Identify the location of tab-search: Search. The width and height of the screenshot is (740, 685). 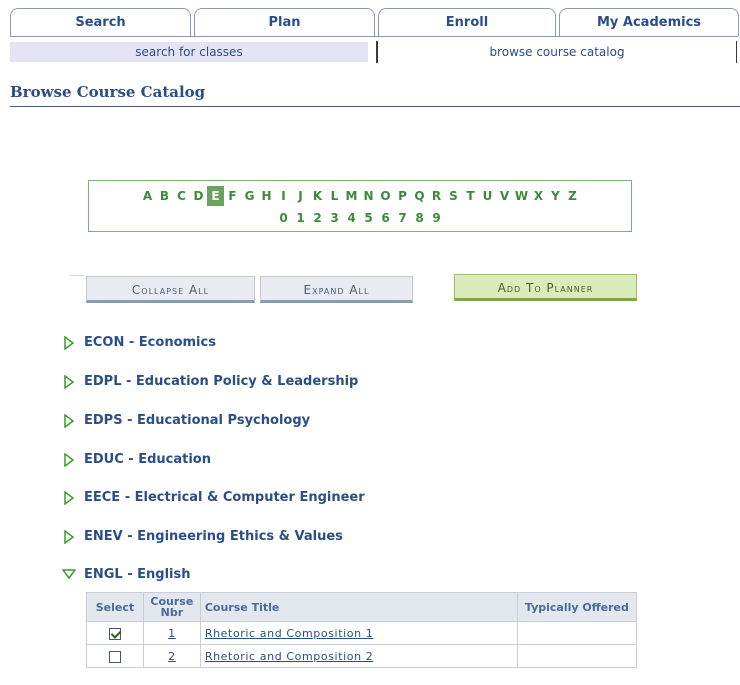
(100, 22).